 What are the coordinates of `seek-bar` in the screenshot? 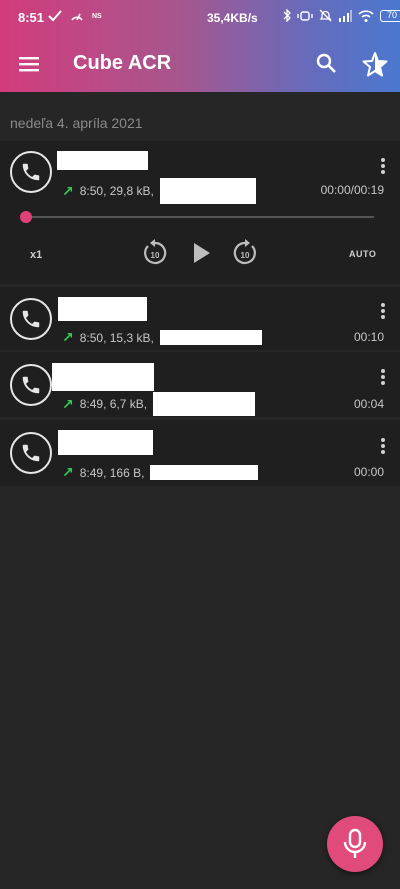 It's located at (200, 217).